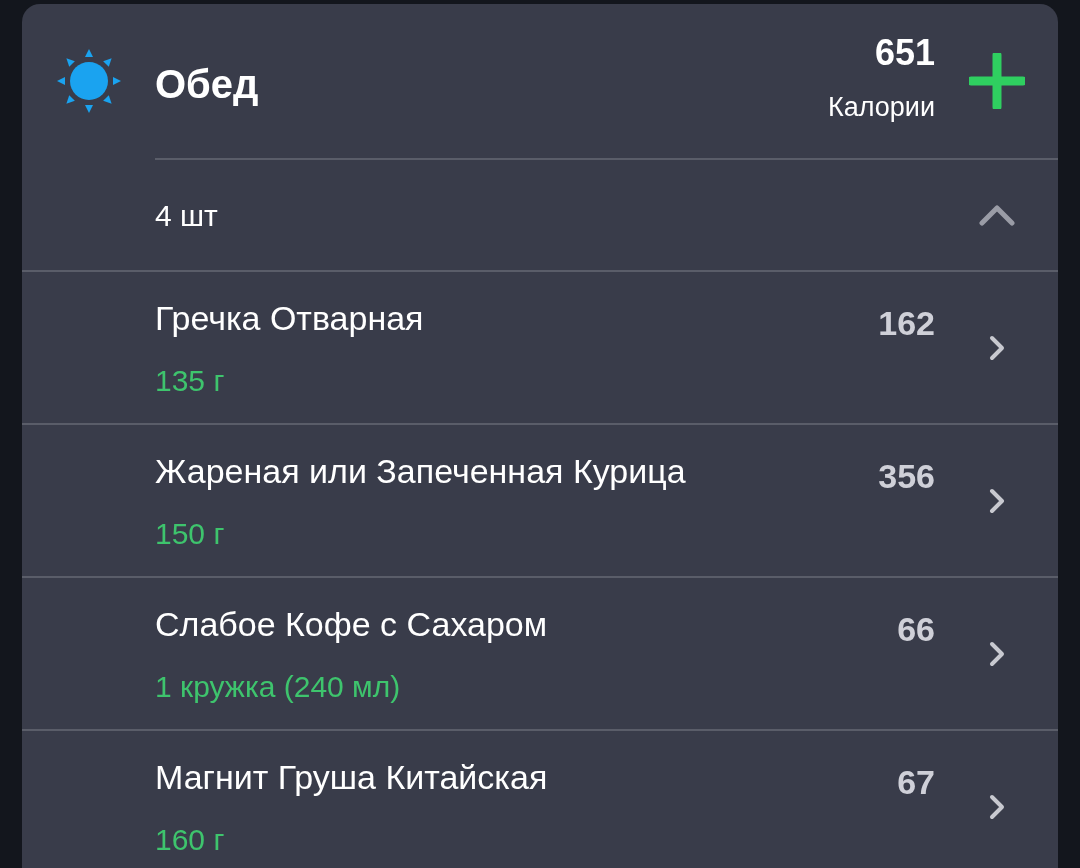  I want to click on food-amount: 160 г, so click(190, 839).